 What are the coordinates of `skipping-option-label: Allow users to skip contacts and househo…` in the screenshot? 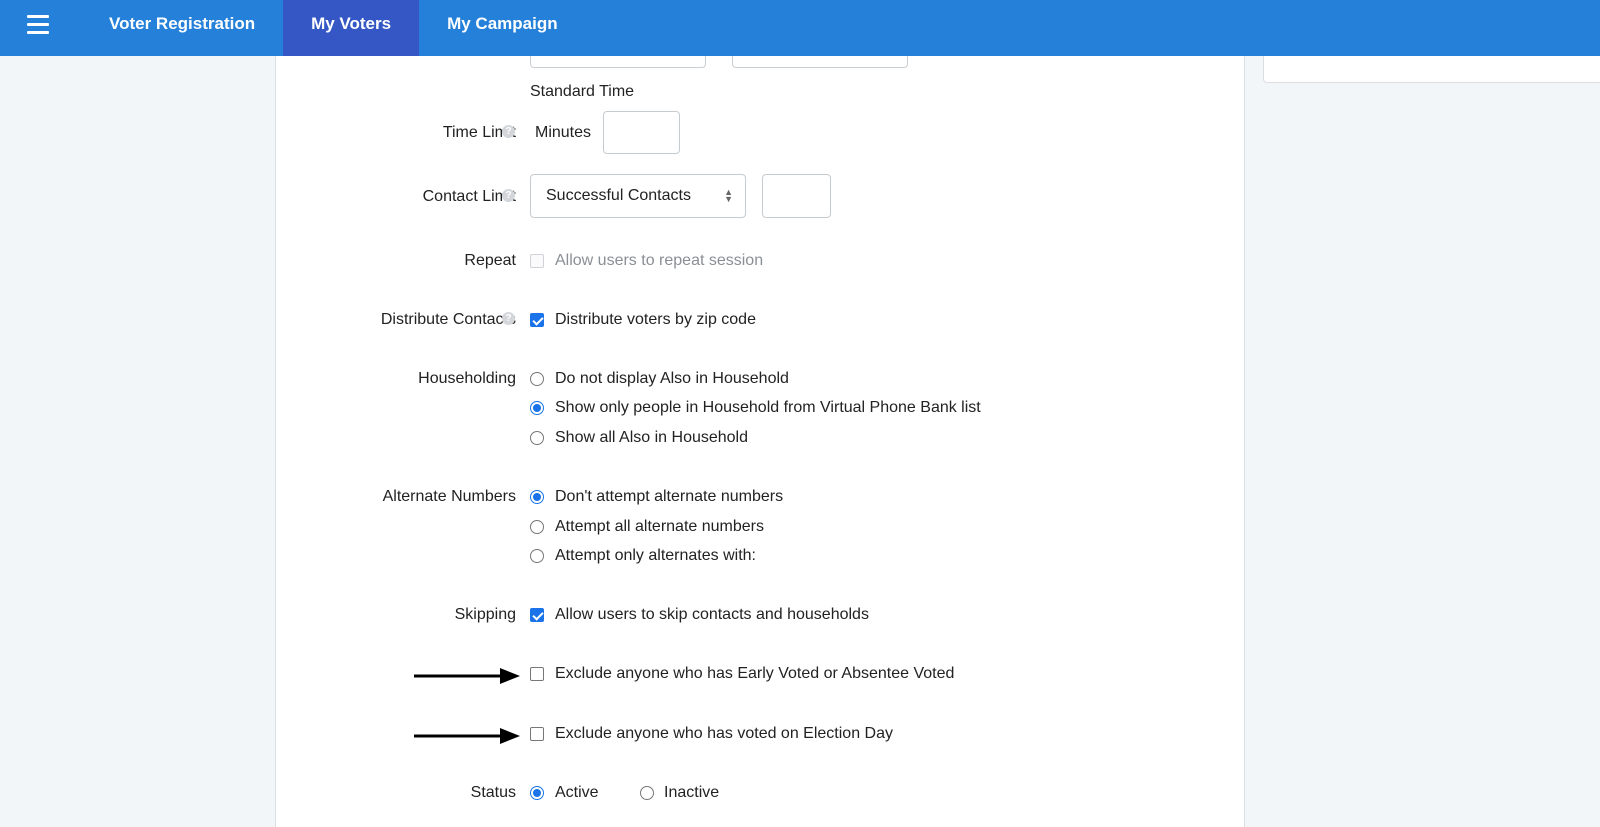 It's located at (712, 614).